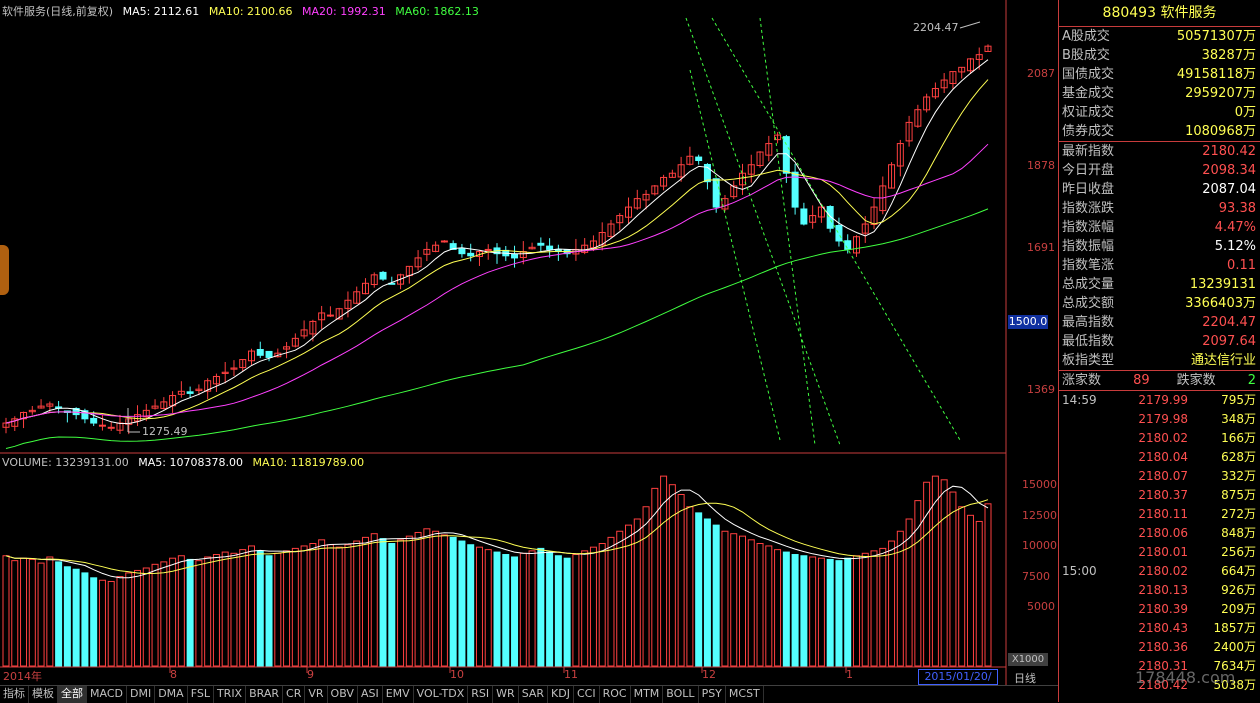 This screenshot has height=703, width=1260. What do you see at coordinates (72, 694) in the screenshot?
I see `tab-全部: 全部` at bounding box center [72, 694].